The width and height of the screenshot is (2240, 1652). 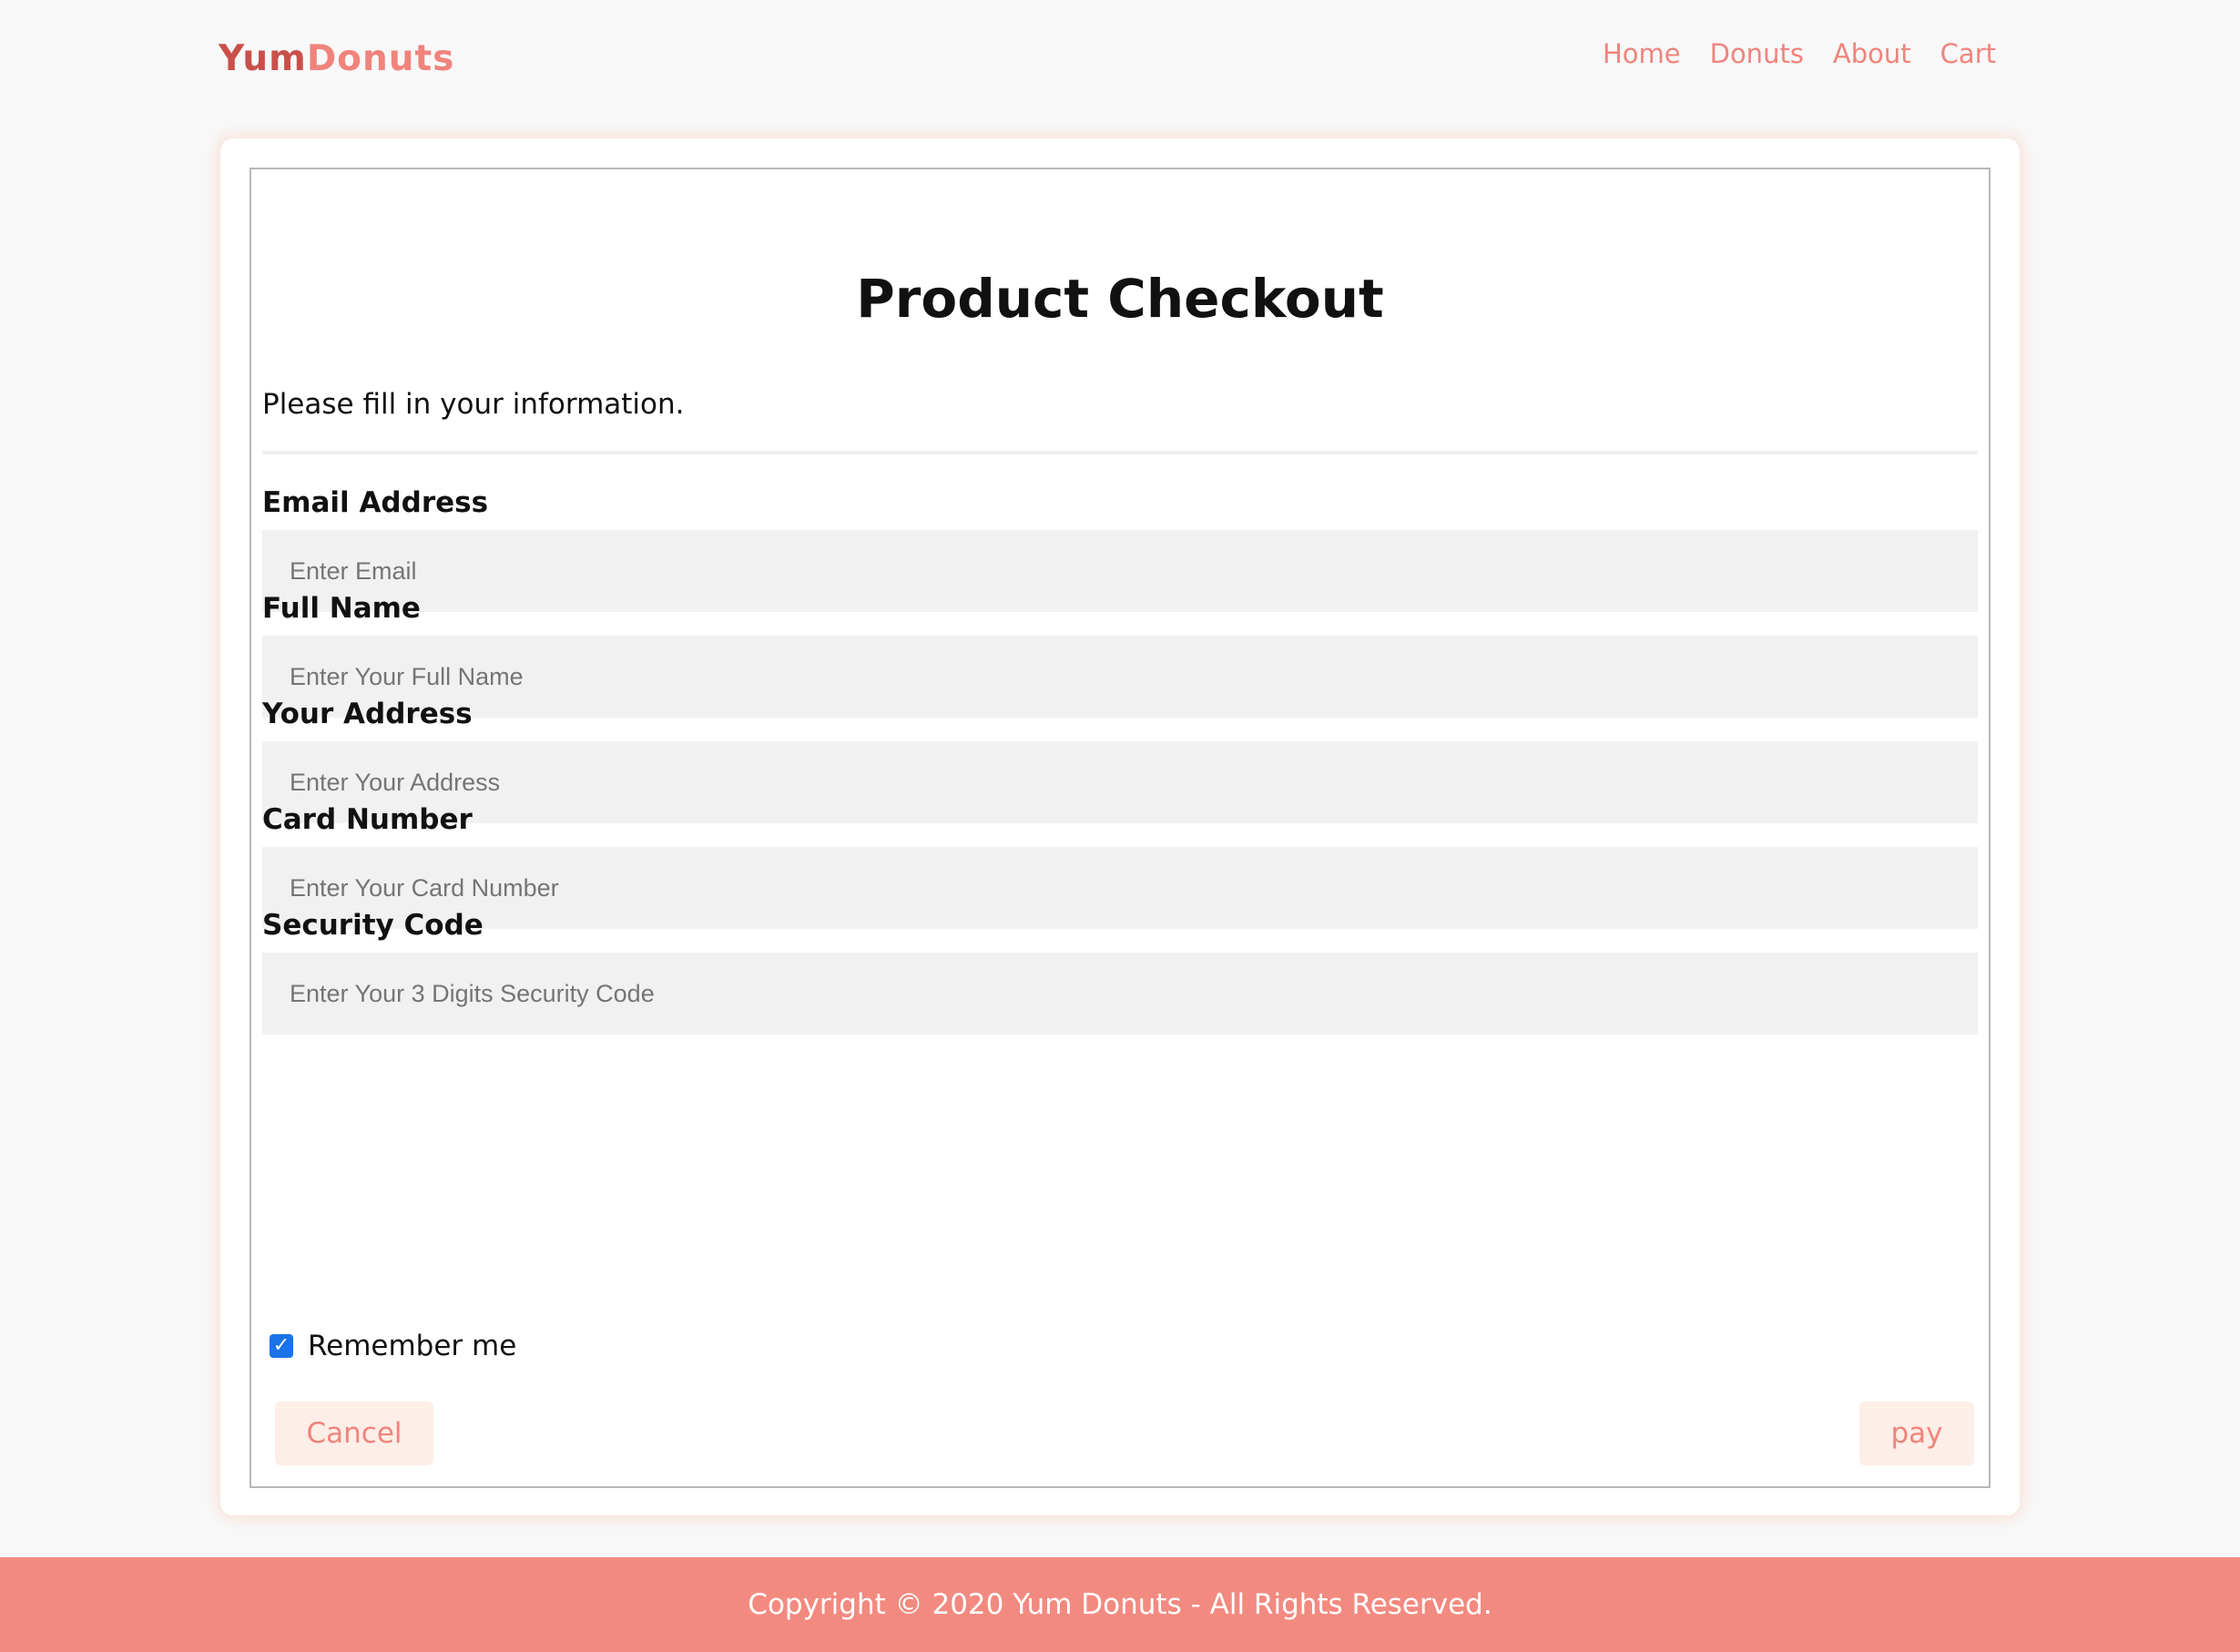 I want to click on site-header: YumDonuts Home Donuts About Cart, so click(x=1120, y=68).